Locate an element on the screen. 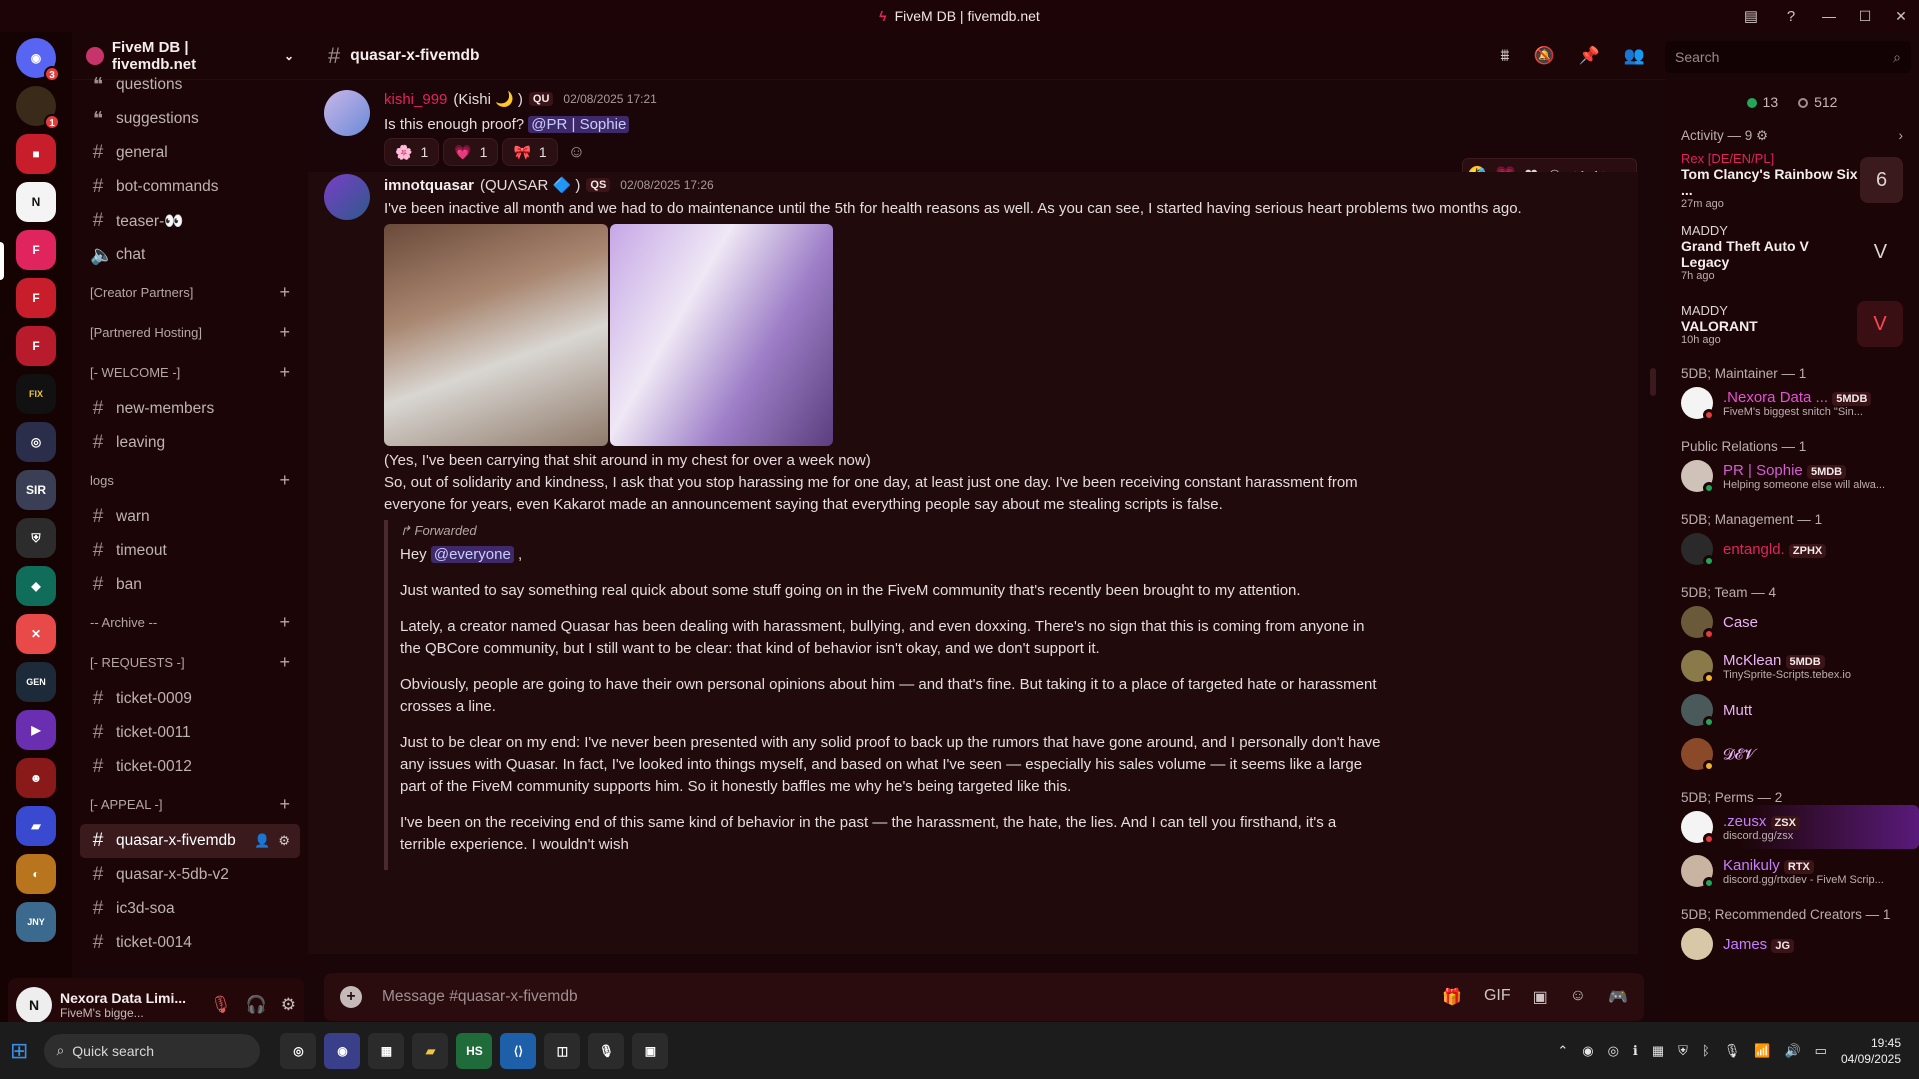 The height and width of the screenshot is (1079, 1919). server-icon-fivem-3: F is located at coordinates (36, 346).